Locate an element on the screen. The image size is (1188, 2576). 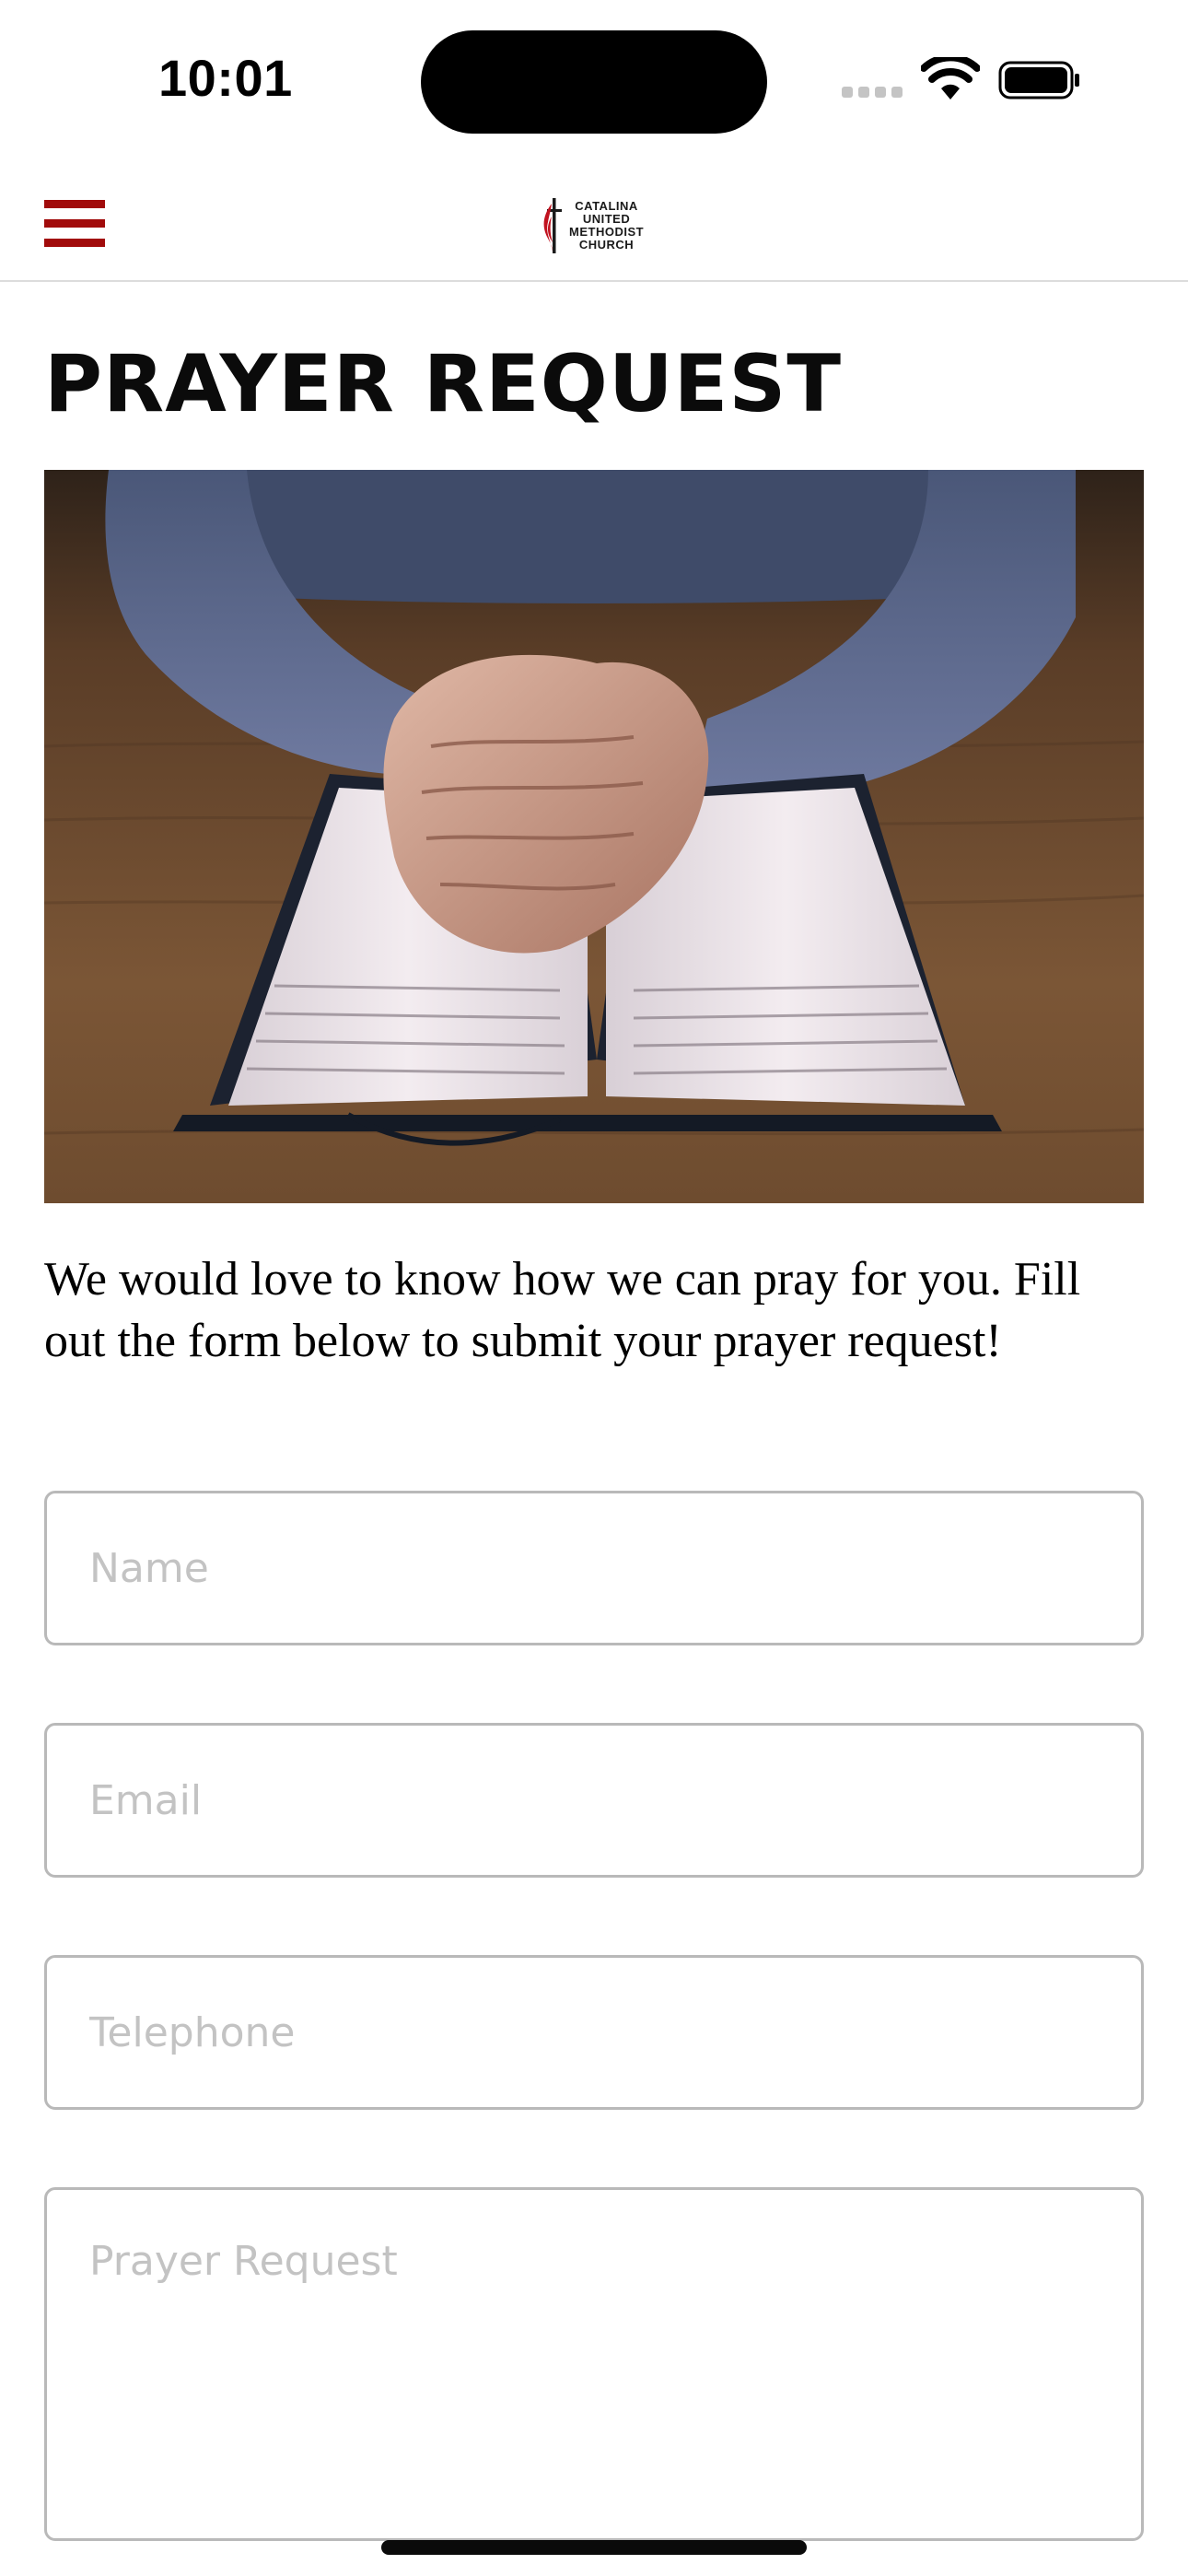
app-header: CATALINA UNITED METHODIST CHURCH is located at coordinates (594, 221).